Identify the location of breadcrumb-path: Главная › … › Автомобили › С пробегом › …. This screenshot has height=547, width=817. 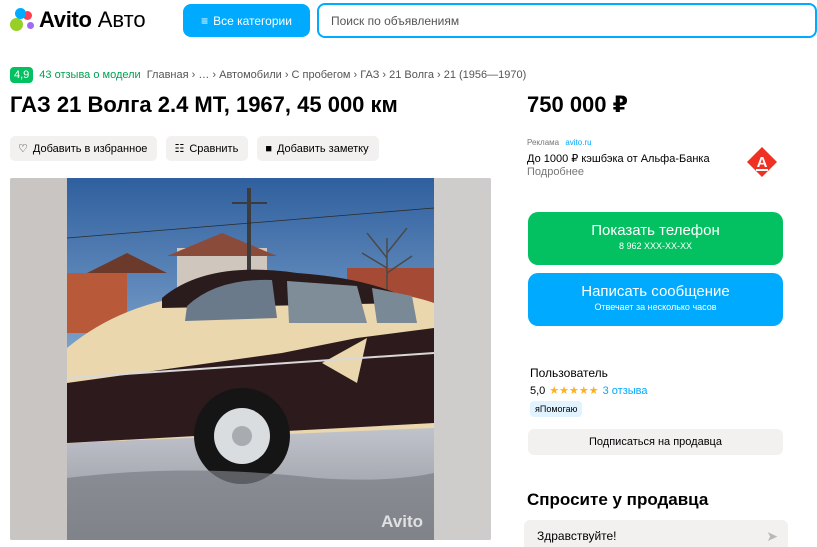
(337, 75).